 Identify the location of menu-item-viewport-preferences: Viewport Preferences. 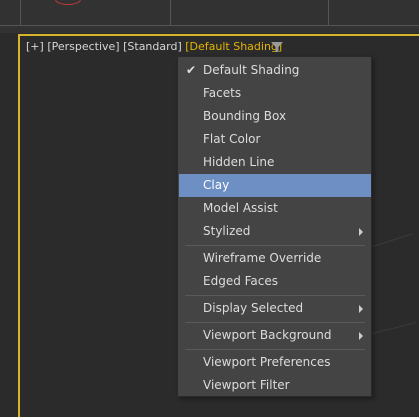
(275, 362).